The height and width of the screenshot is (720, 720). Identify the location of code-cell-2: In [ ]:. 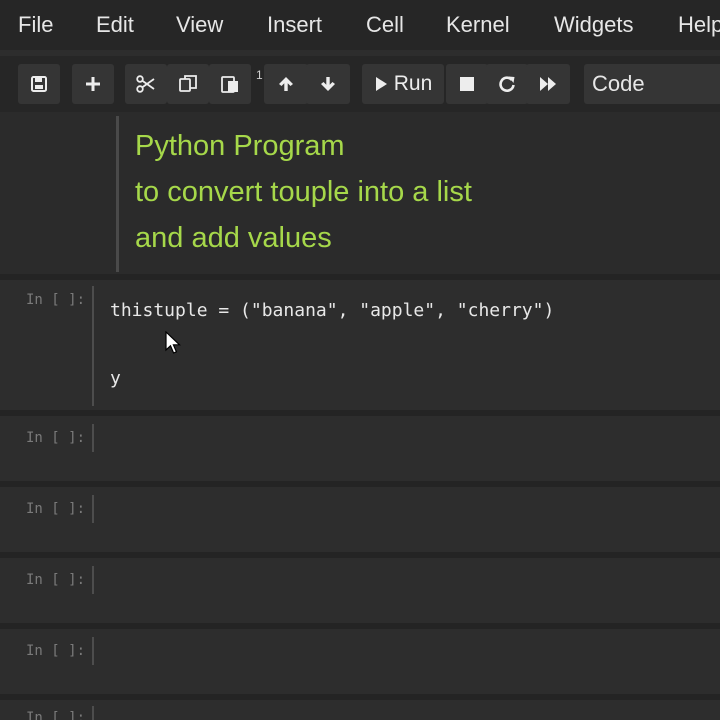
(360, 448).